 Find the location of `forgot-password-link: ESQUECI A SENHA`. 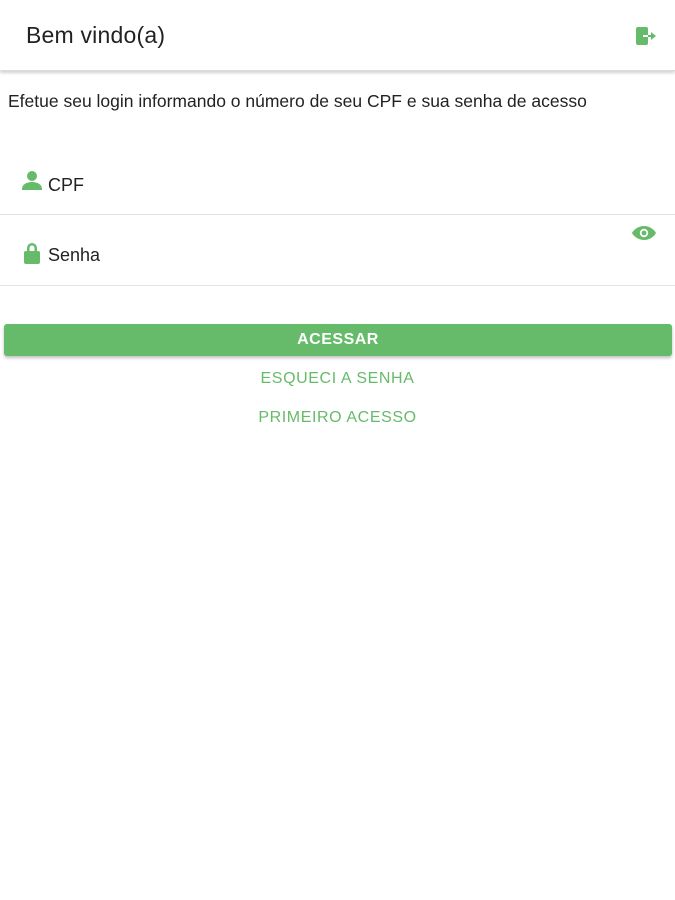

forgot-password-link: ESQUECI A SENHA is located at coordinates (337, 379).